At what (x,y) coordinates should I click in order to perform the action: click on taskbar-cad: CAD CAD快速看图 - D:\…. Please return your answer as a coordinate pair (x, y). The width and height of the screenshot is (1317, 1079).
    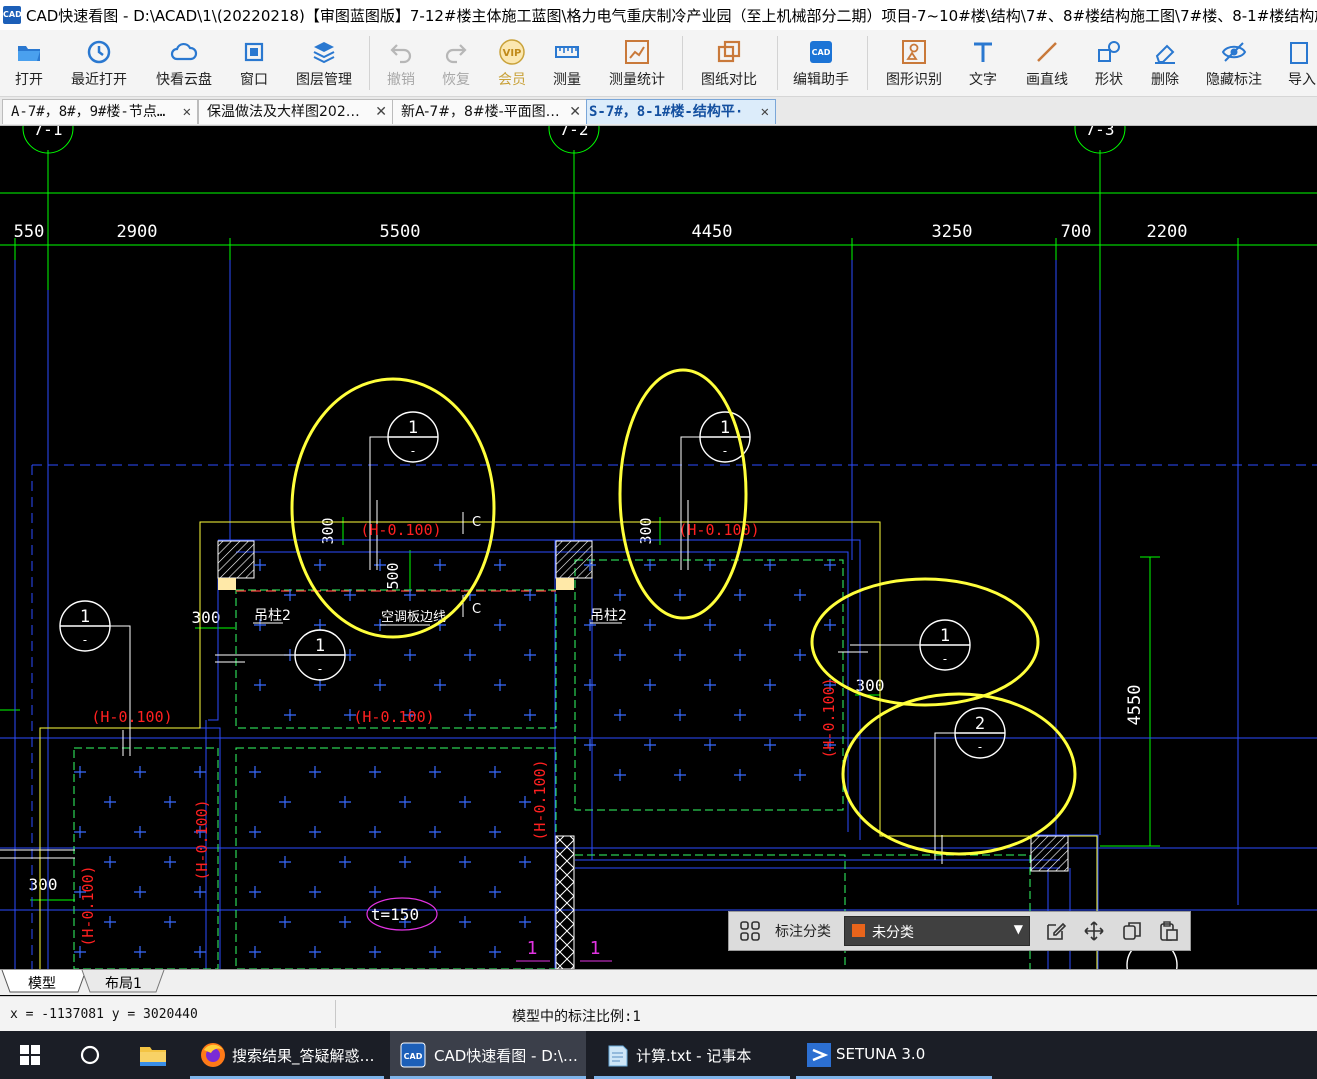
    Looking at the image, I should click on (488, 1055).